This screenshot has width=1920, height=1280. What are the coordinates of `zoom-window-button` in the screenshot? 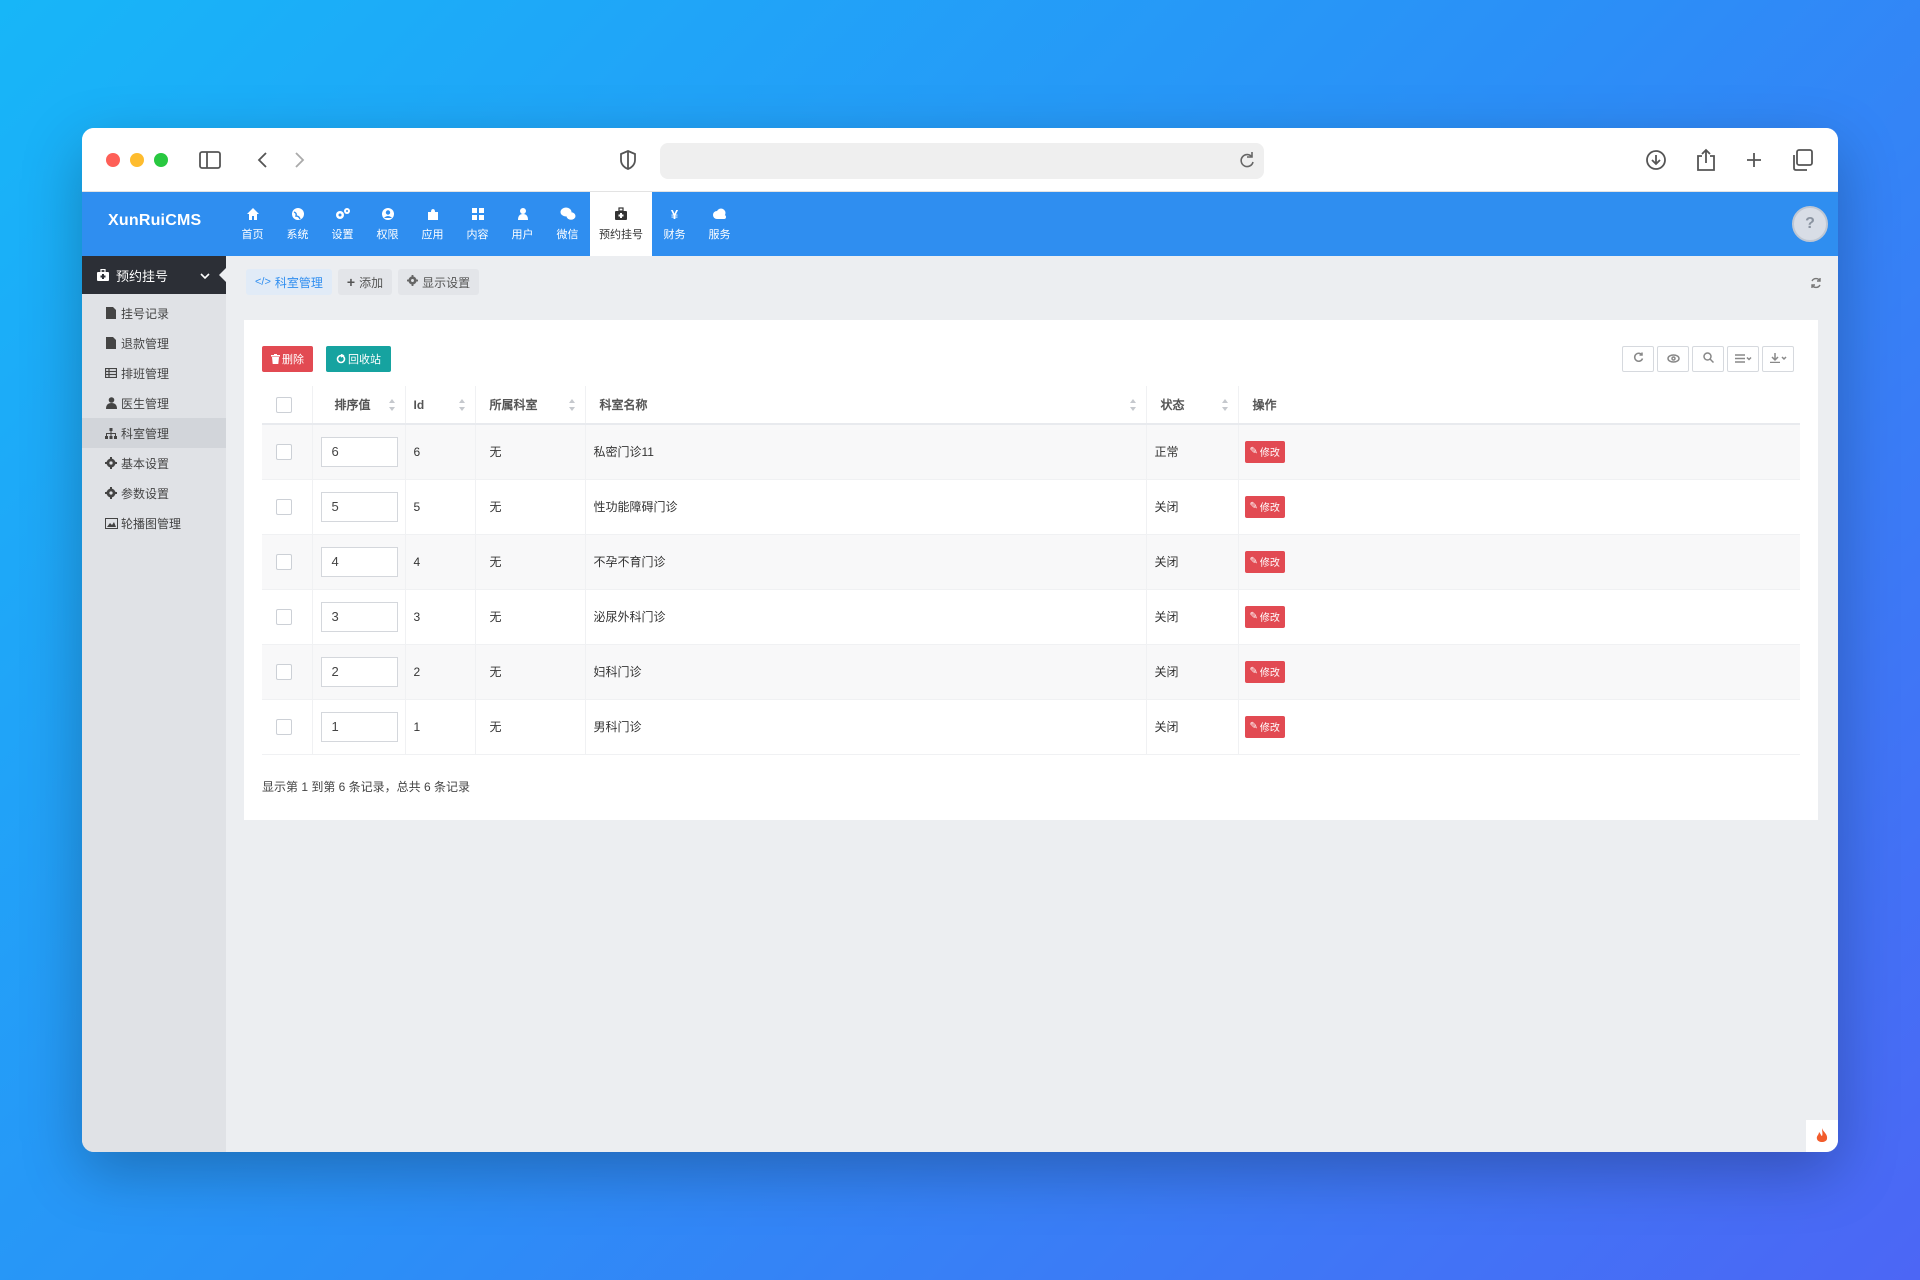 It's located at (161, 160).